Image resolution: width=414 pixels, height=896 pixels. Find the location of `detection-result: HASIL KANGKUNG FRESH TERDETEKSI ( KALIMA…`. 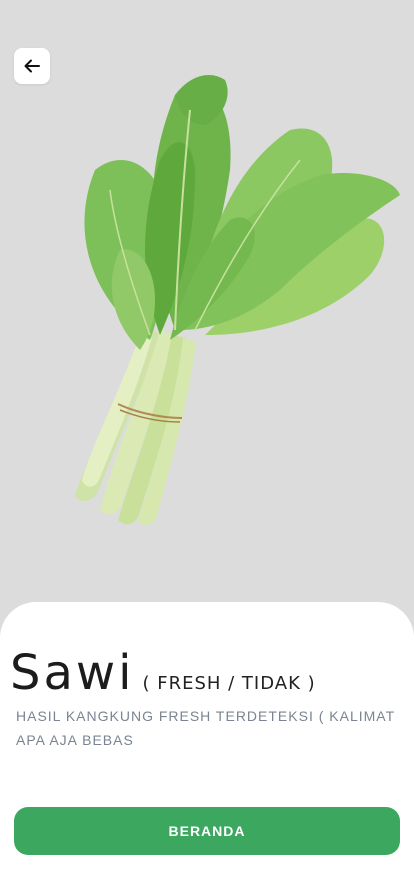

detection-result: HASIL KANGKUNG FRESH TERDETEKSI ( KALIMA… is located at coordinates (205, 728).